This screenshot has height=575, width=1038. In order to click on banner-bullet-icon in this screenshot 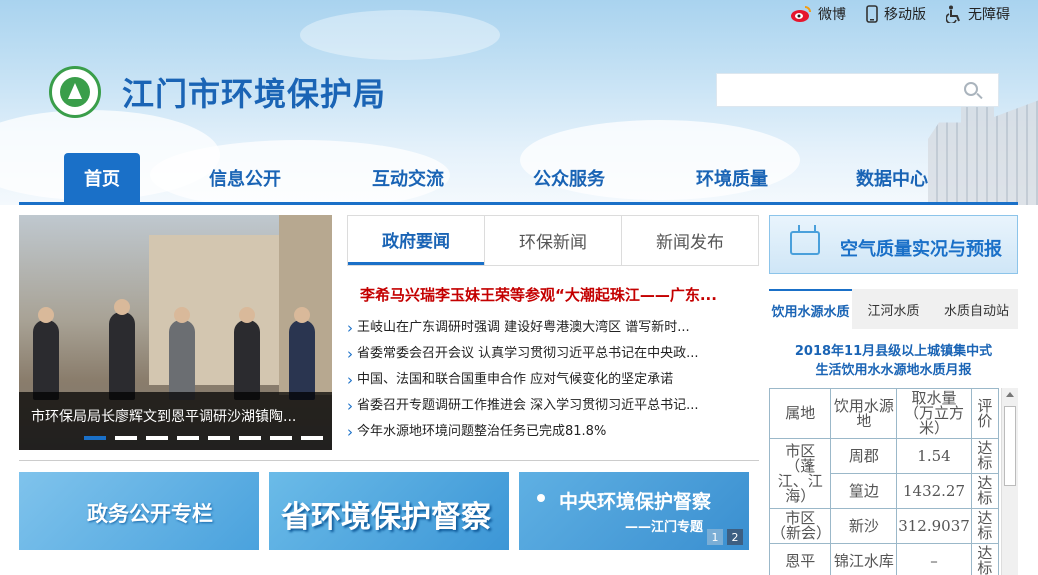, I will do `click(541, 498)`.